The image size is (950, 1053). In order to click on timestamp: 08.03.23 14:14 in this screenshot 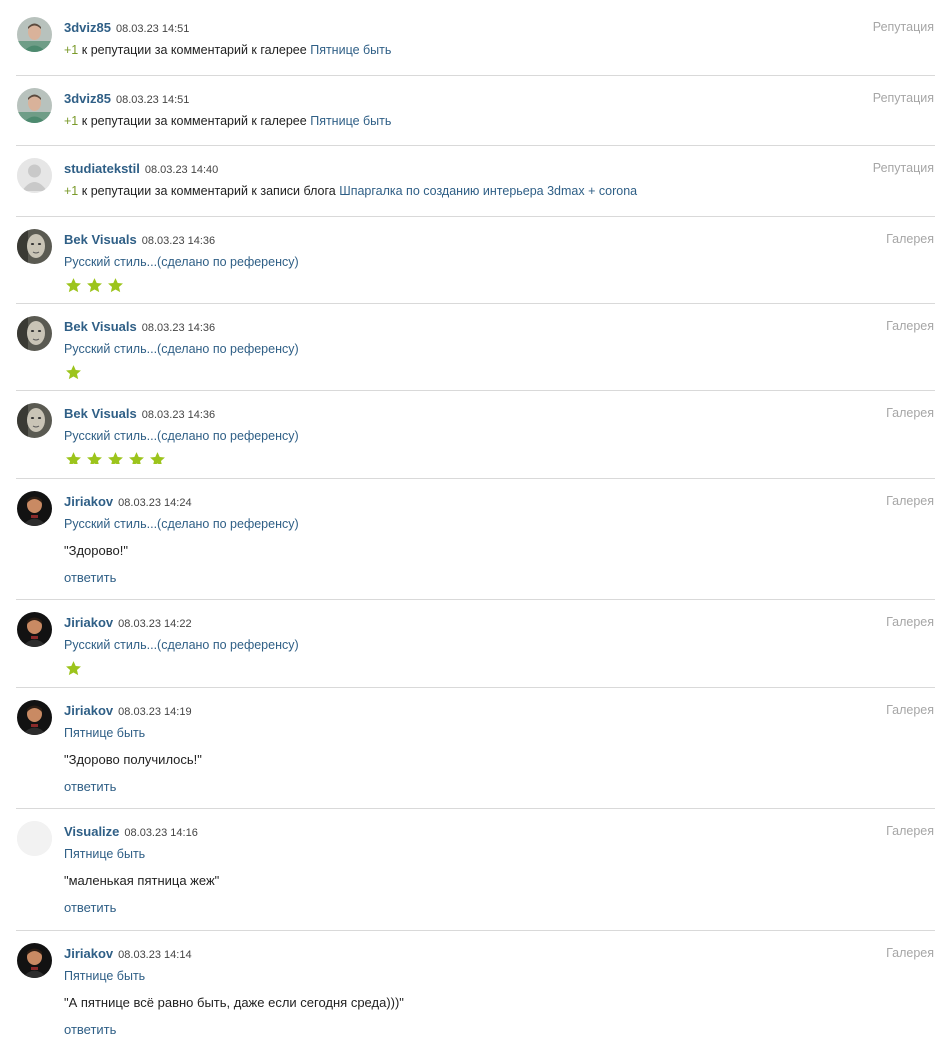, I will do `click(155, 955)`.